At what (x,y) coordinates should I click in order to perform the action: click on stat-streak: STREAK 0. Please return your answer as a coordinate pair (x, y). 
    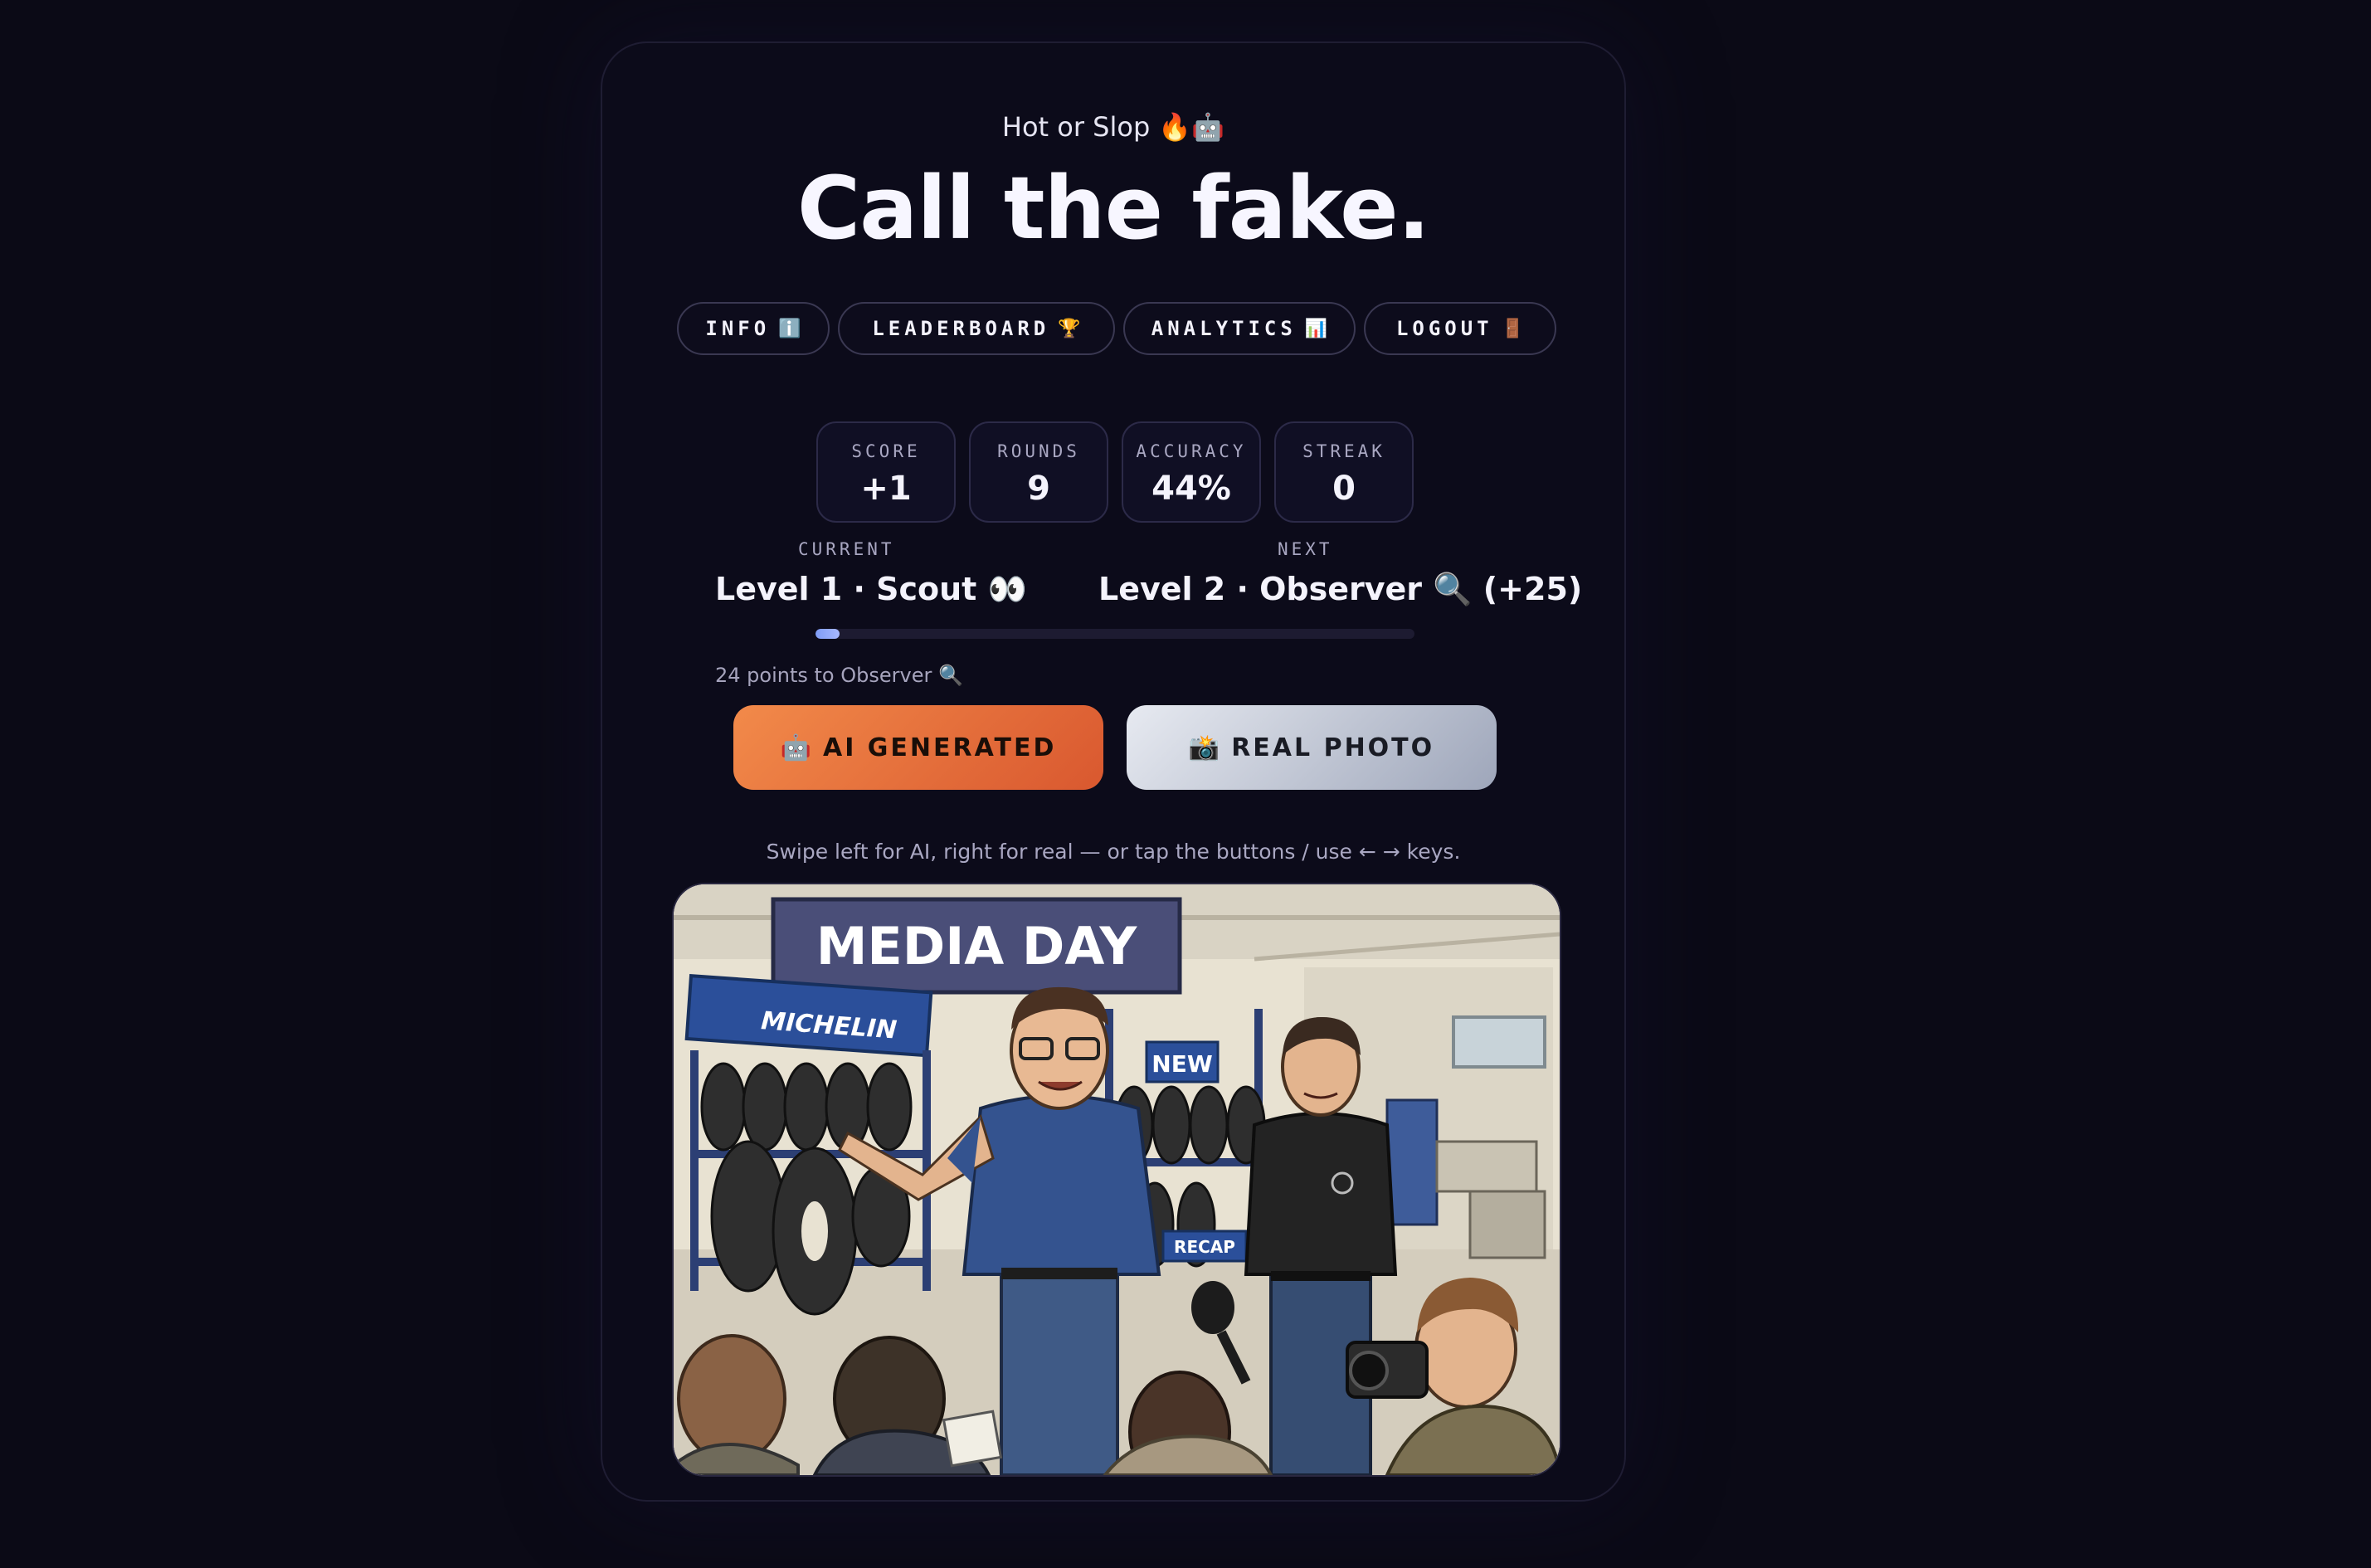
    Looking at the image, I should click on (1344, 472).